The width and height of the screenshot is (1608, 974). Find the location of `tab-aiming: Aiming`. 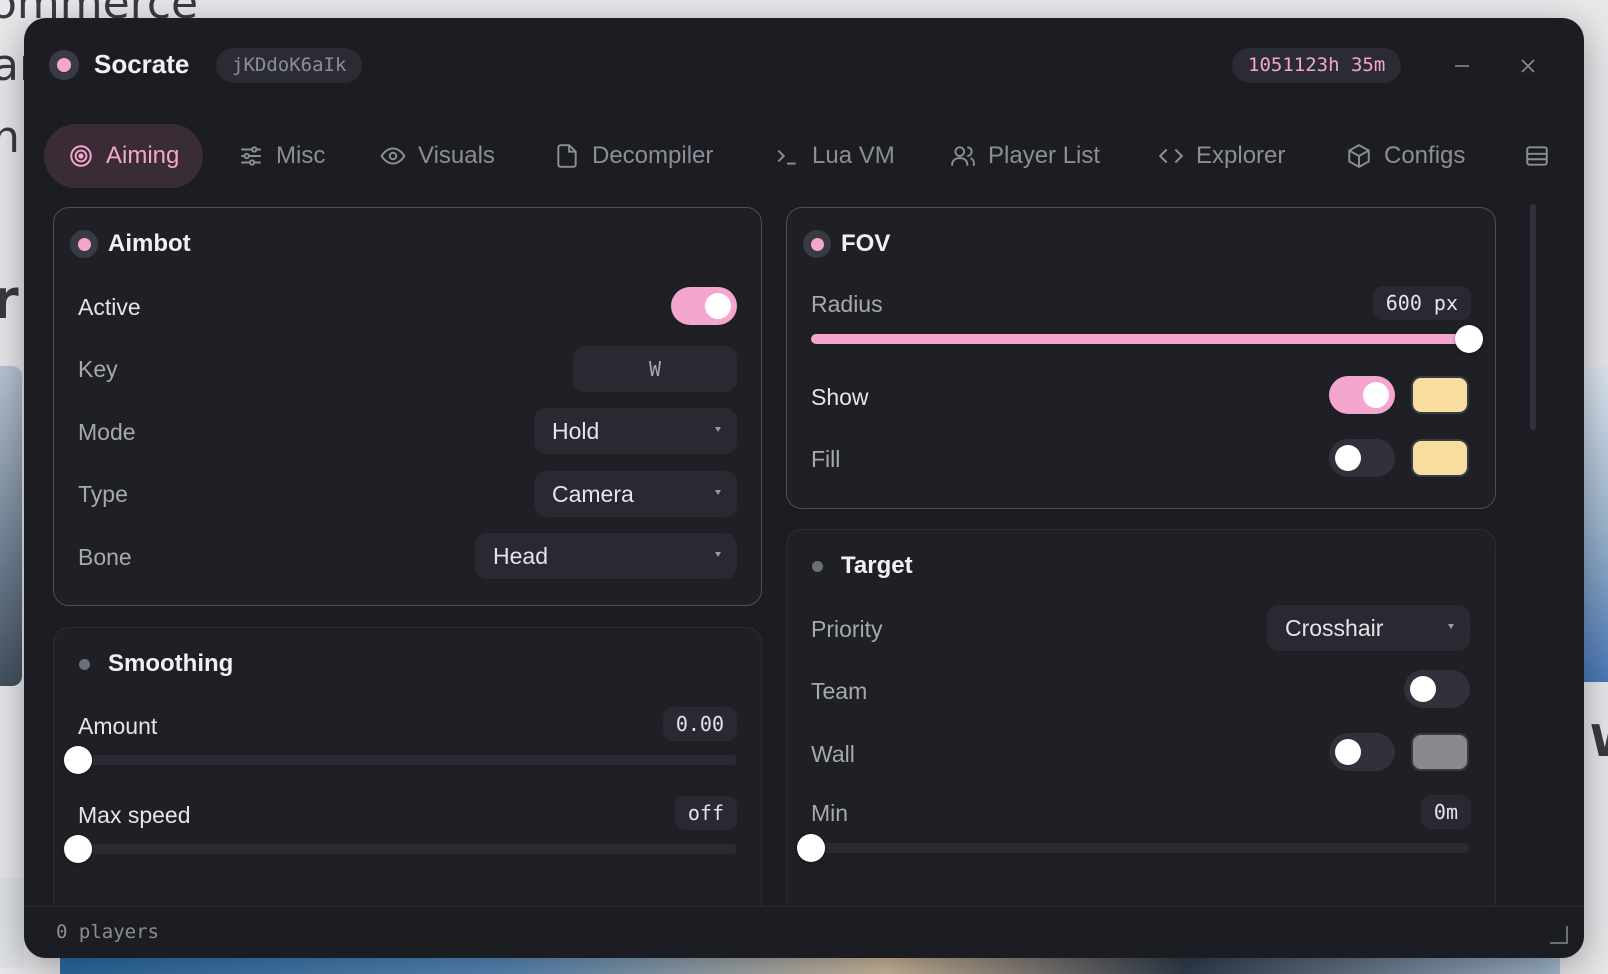

tab-aiming: Aiming is located at coordinates (124, 156).